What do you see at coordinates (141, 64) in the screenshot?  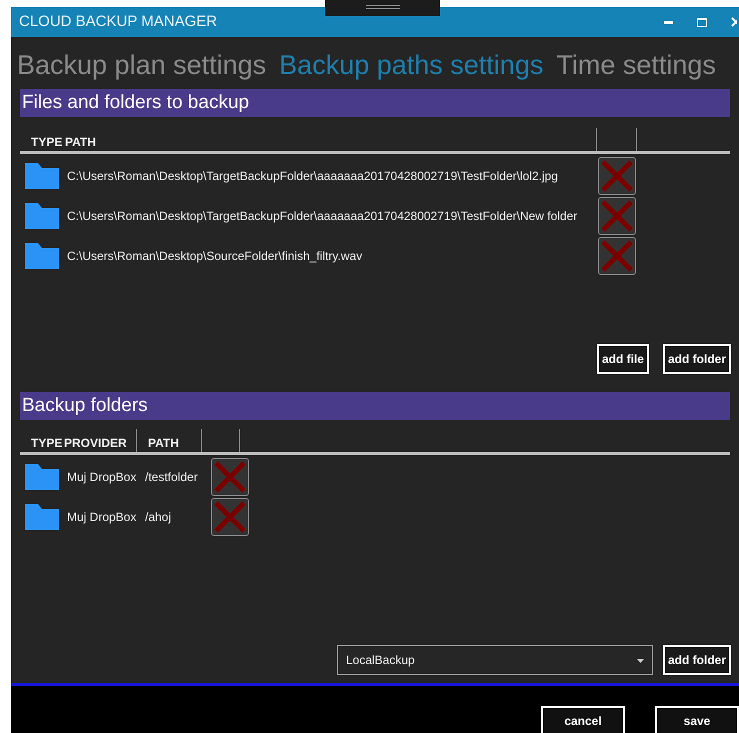 I see `tab: Backup plan settings` at bounding box center [141, 64].